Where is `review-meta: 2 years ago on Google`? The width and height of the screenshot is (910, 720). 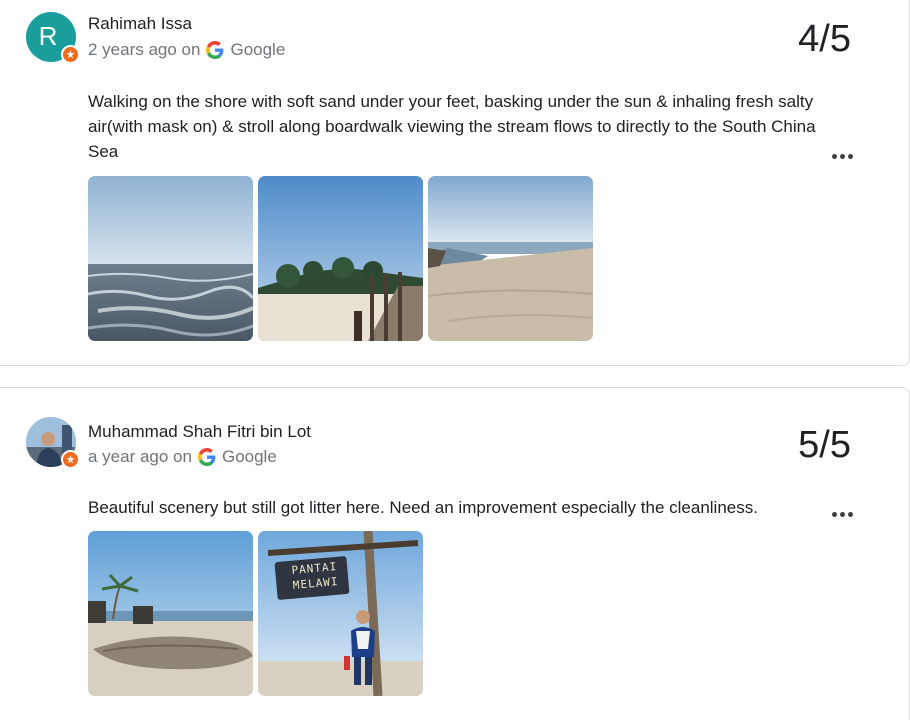 review-meta: 2 years ago on Google is located at coordinates (186, 50).